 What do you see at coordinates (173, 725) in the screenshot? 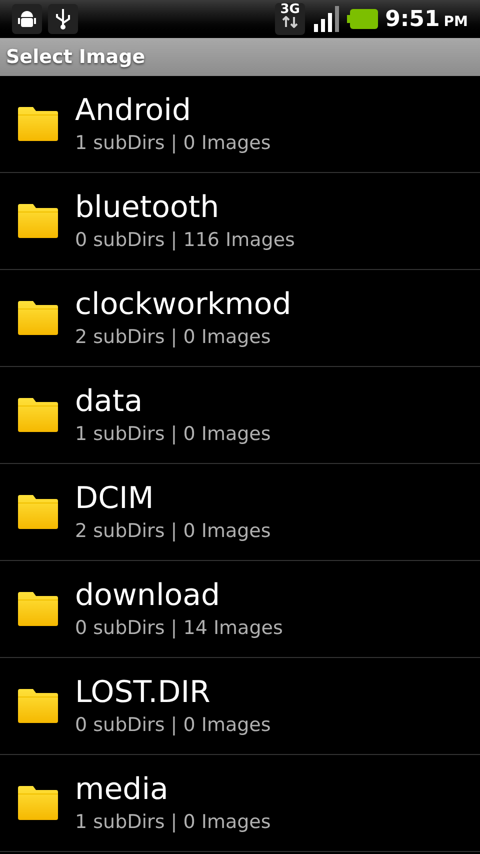
I see `folder-info: 0 subDirs | 0 Images` at bounding box center [173, 725].